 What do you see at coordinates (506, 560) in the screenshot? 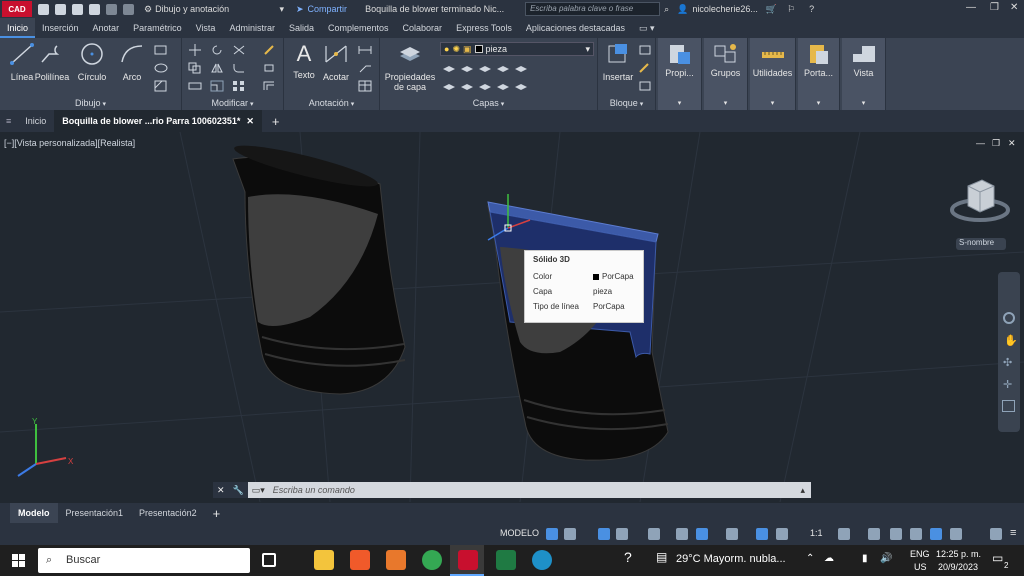
I see `excel-icon` at bounding box center [506, 560].